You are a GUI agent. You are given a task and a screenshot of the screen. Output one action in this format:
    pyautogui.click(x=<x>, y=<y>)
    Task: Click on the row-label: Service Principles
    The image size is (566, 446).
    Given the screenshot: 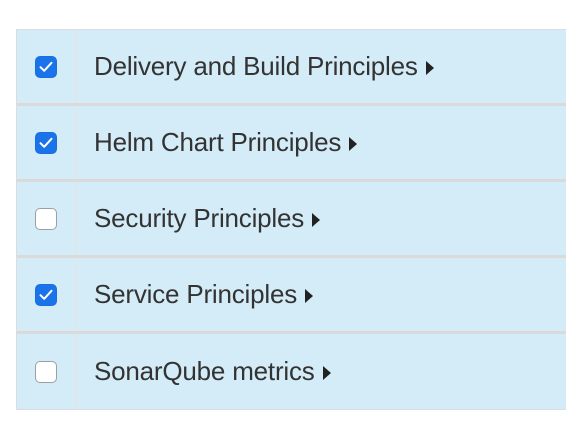 What is the action you would take?
    pyautogui.click(x=196, y=294)
    